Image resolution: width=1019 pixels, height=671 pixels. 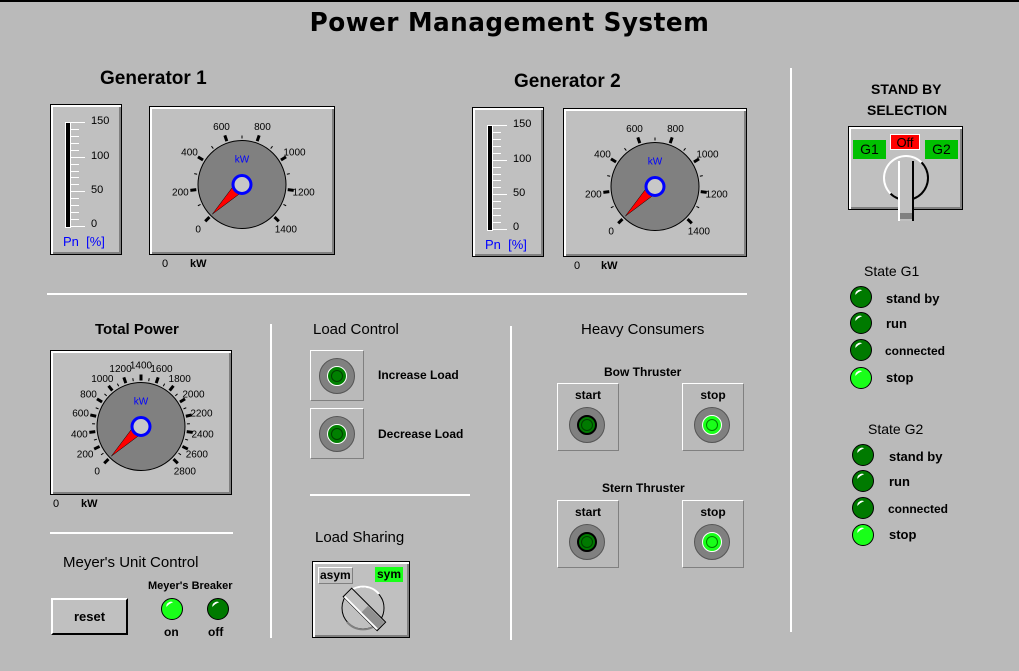 What do you see at coordinates (360, 537) in the screenshot?
I see `load-sharing-title: Load Sharing` at bounding box center [360, 537].